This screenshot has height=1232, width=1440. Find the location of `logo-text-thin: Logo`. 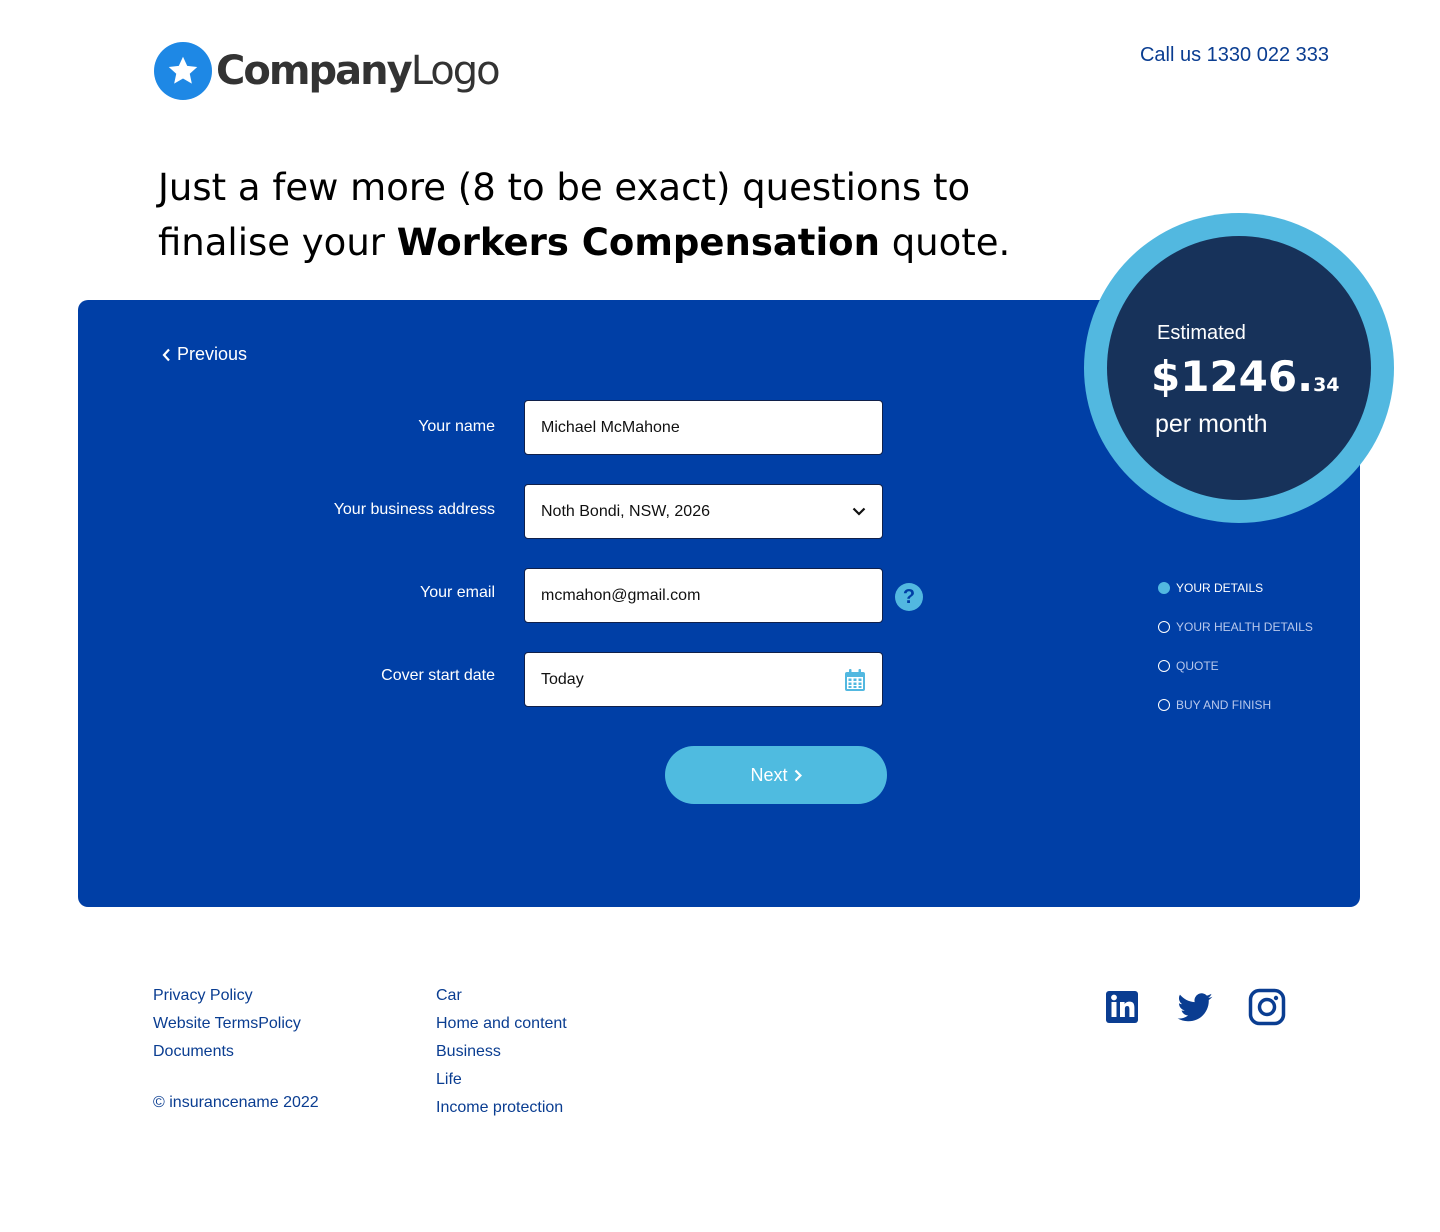

logo-text-thin: Logo is located at coordinates (455, 71).